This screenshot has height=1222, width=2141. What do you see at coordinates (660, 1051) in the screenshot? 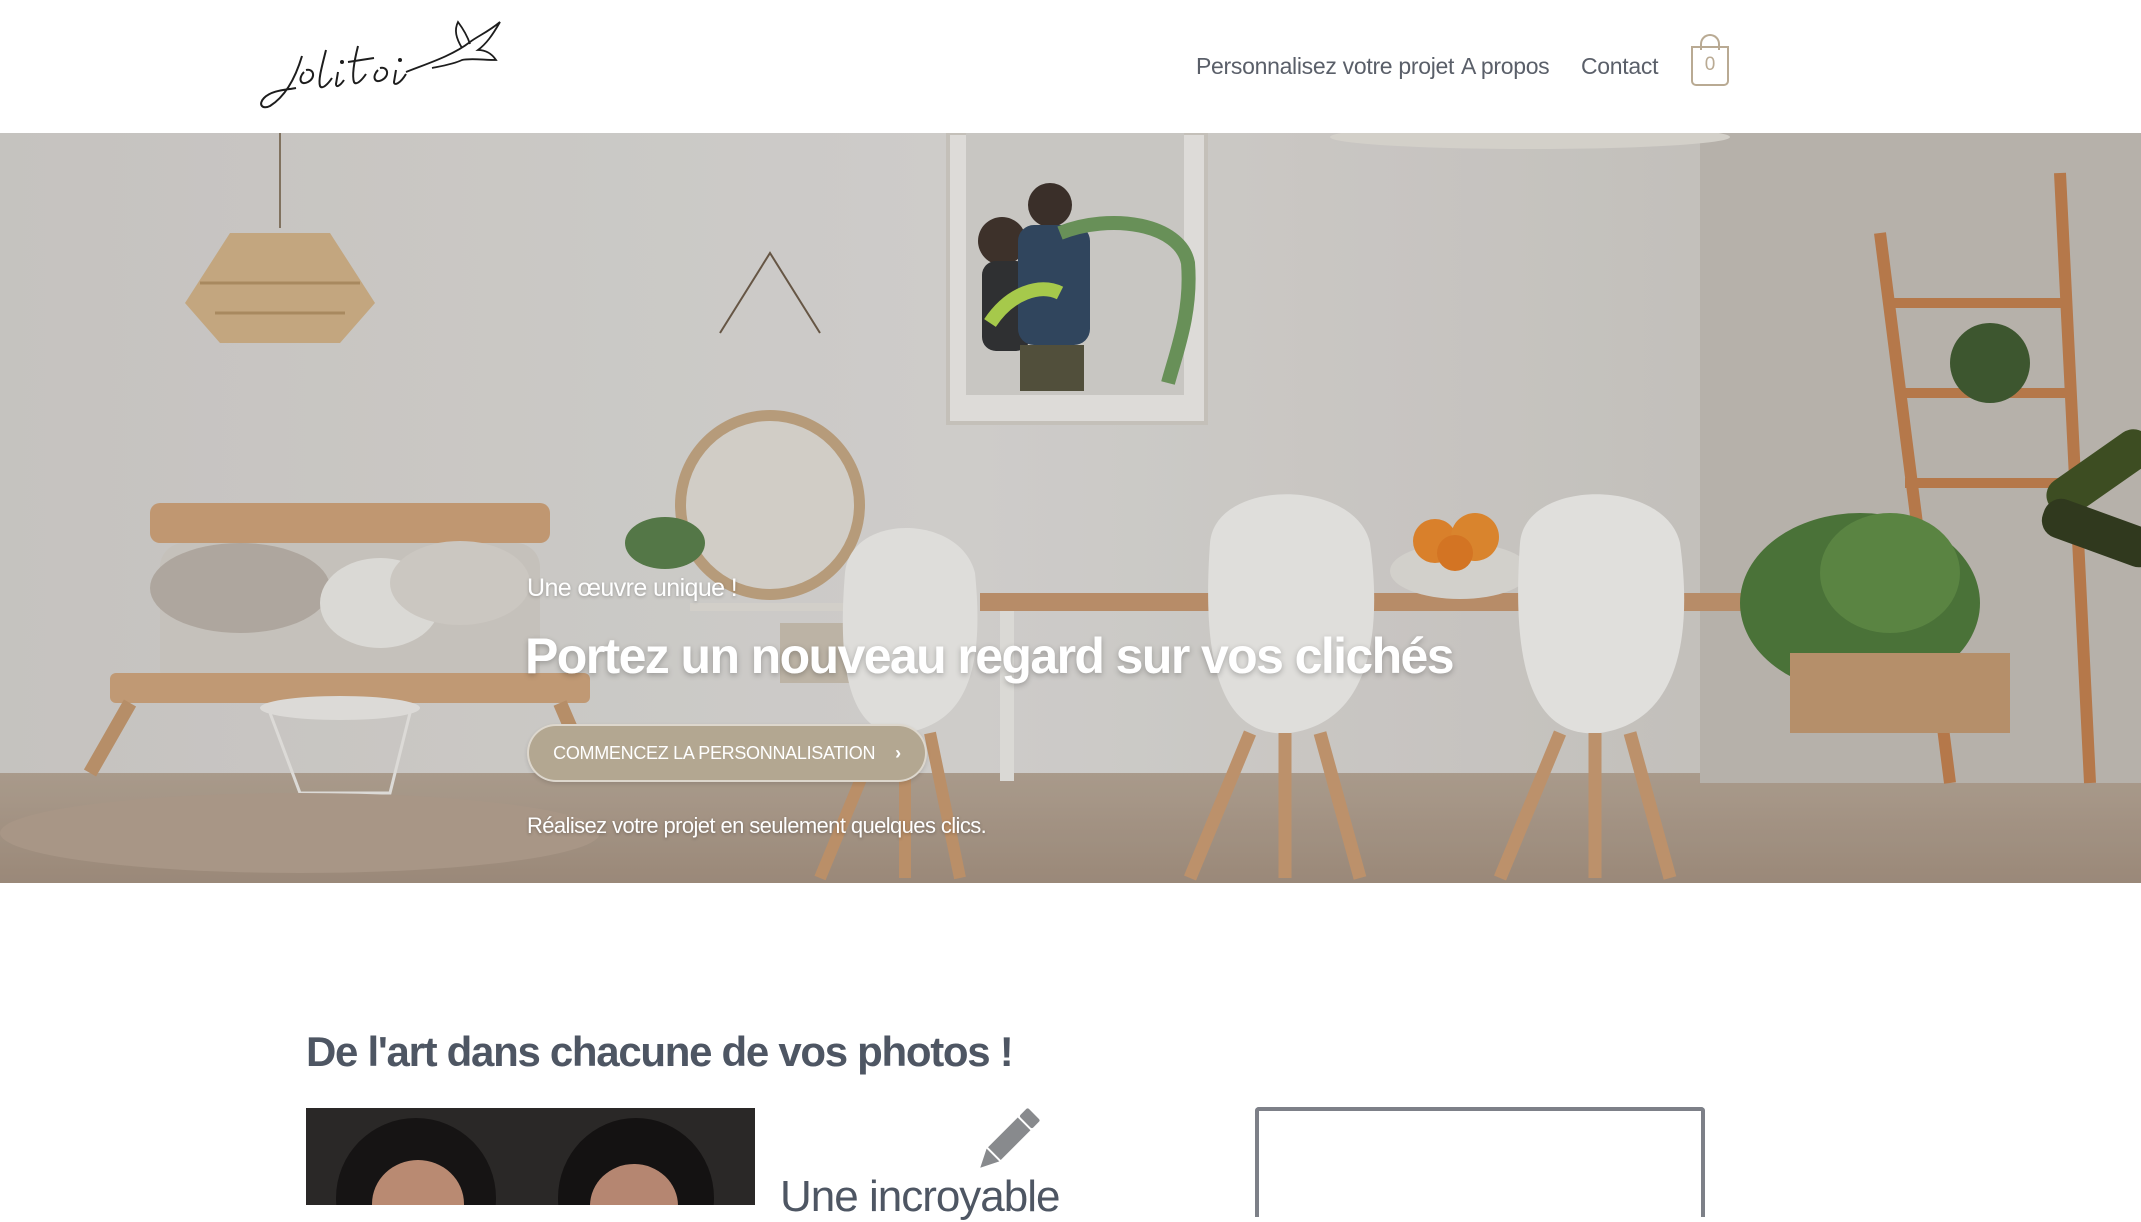
I see `section-title: De l'art dans chacune de vos photos !` at bounding box center [660, 1051].